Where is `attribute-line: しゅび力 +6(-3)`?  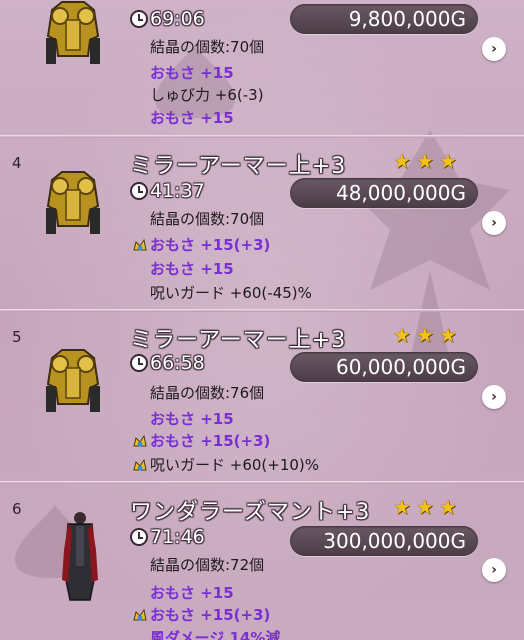 attribute-line: しゅび力 +6(-3) is located at coordinates (207, 95).